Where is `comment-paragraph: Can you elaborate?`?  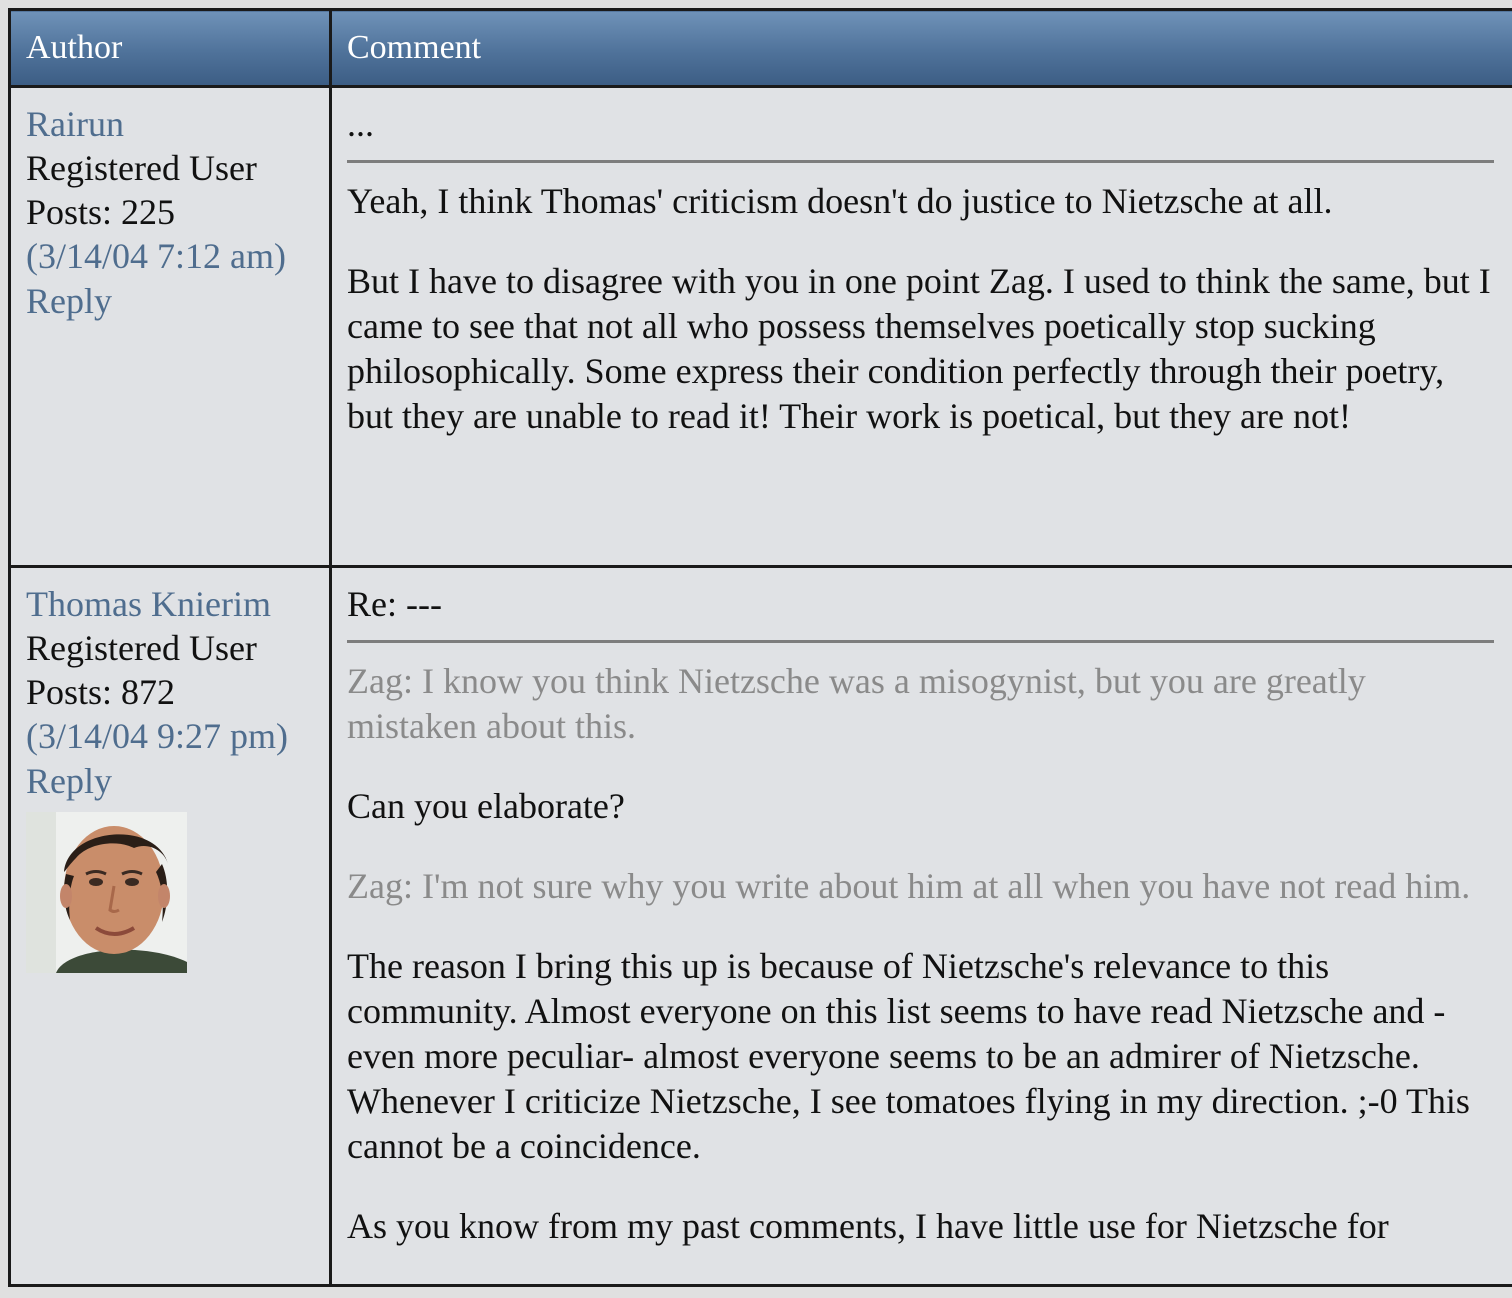 comment-paragraph: Can you elaborate? is located at coordinates (486, 806).